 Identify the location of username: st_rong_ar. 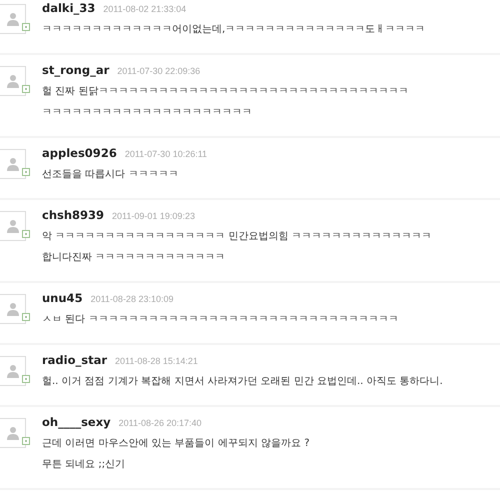
(76, 70).